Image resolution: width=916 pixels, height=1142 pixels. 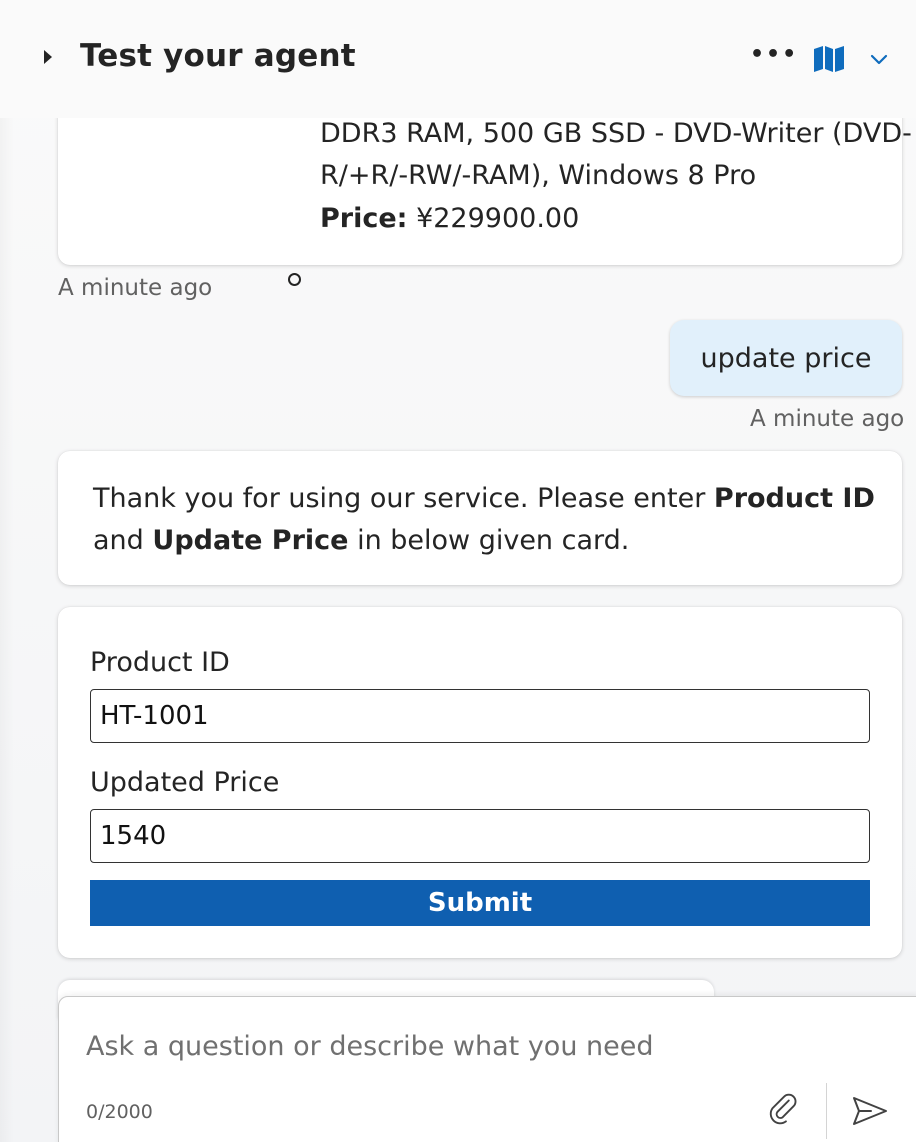 What do you see at coordinates (829, 59) in the screenshot?
I see `map-icon` at bounding box center [829, 59].